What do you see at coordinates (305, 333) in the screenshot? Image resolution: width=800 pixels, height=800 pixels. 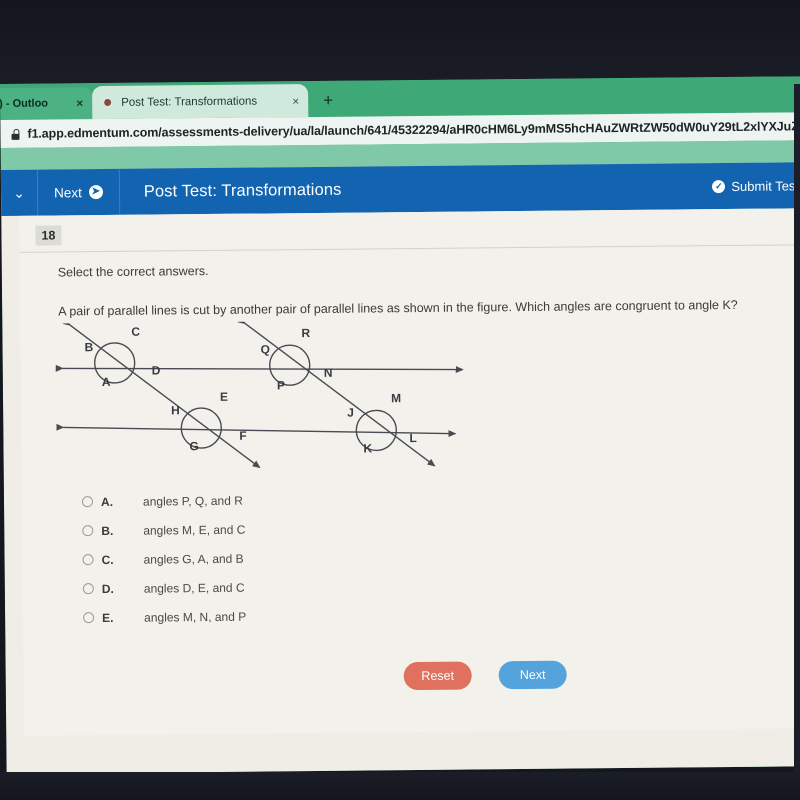 I see `angle-label-R: R` at bounding box center [305, 333].